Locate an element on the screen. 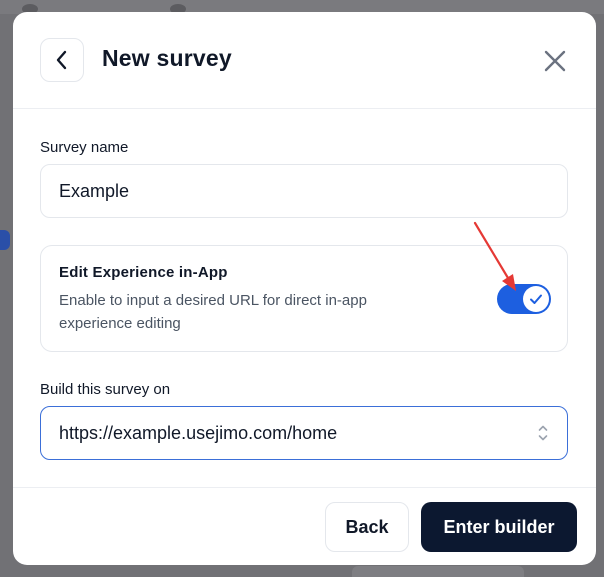 The height and width of the screenshot is (577, 604). survey-name-input: Example is located at coordinates (304, 191).